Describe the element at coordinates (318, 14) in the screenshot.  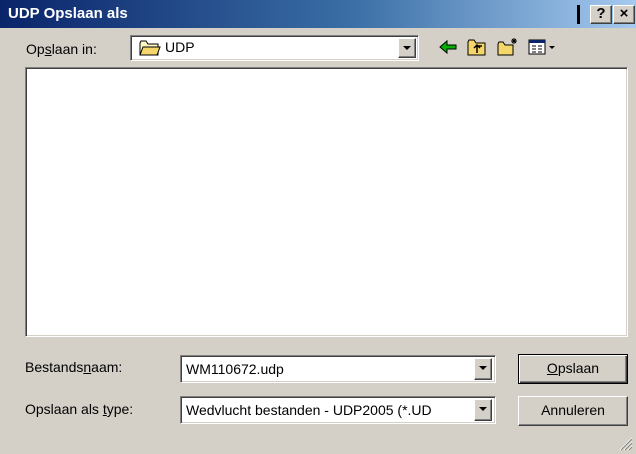
I see `title-bar: UDP Opslaan als ? ×` at that location.